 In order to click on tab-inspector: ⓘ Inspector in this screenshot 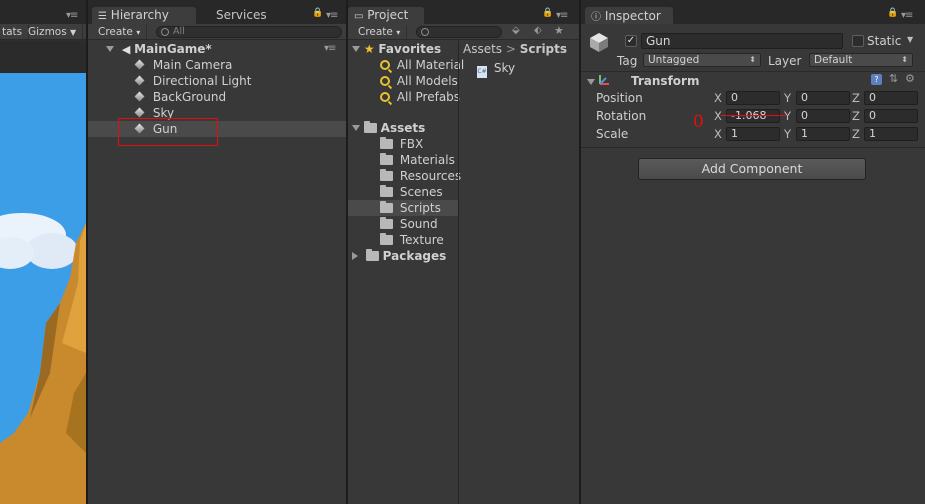, I will do `click(629, 15)`.